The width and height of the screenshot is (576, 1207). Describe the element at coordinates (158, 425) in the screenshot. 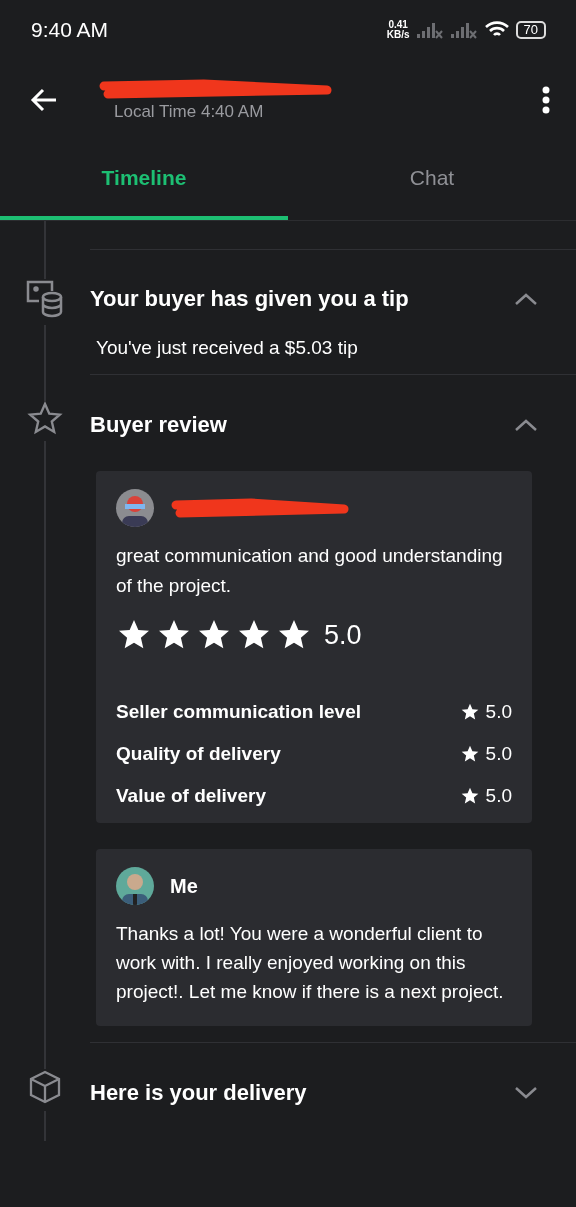

I see `event-title: Buyer review` at that location.